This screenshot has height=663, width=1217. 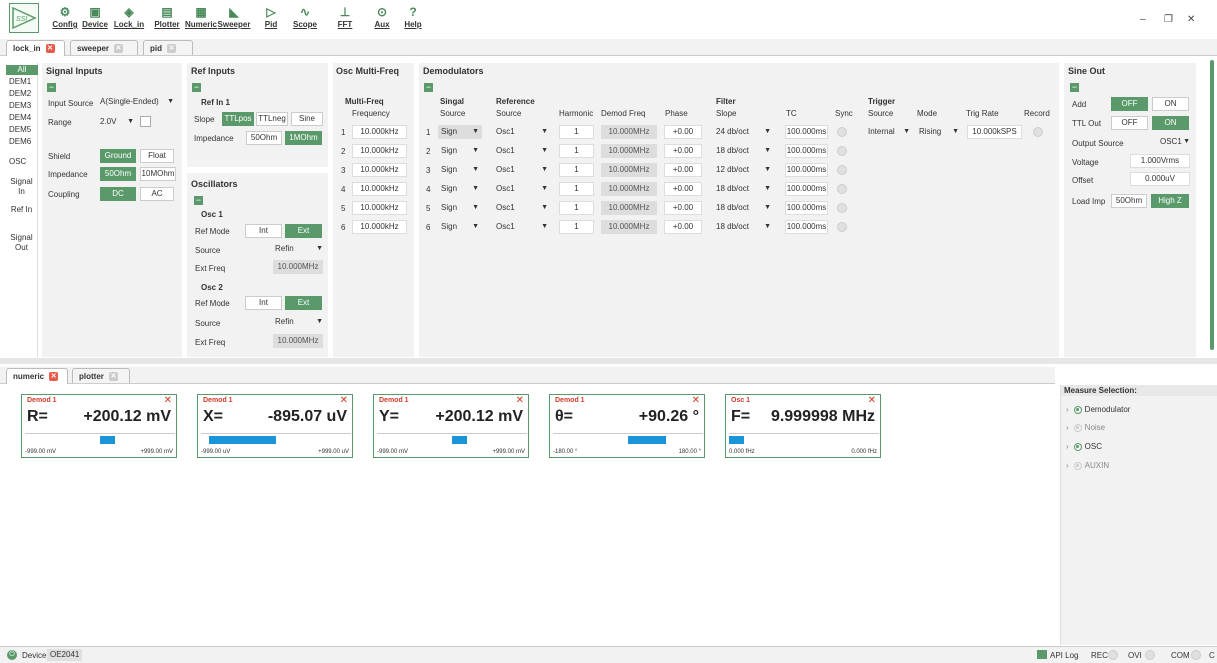 I want to click on output-source-select: OSC1 ▼, so click(x=1175, y=142).